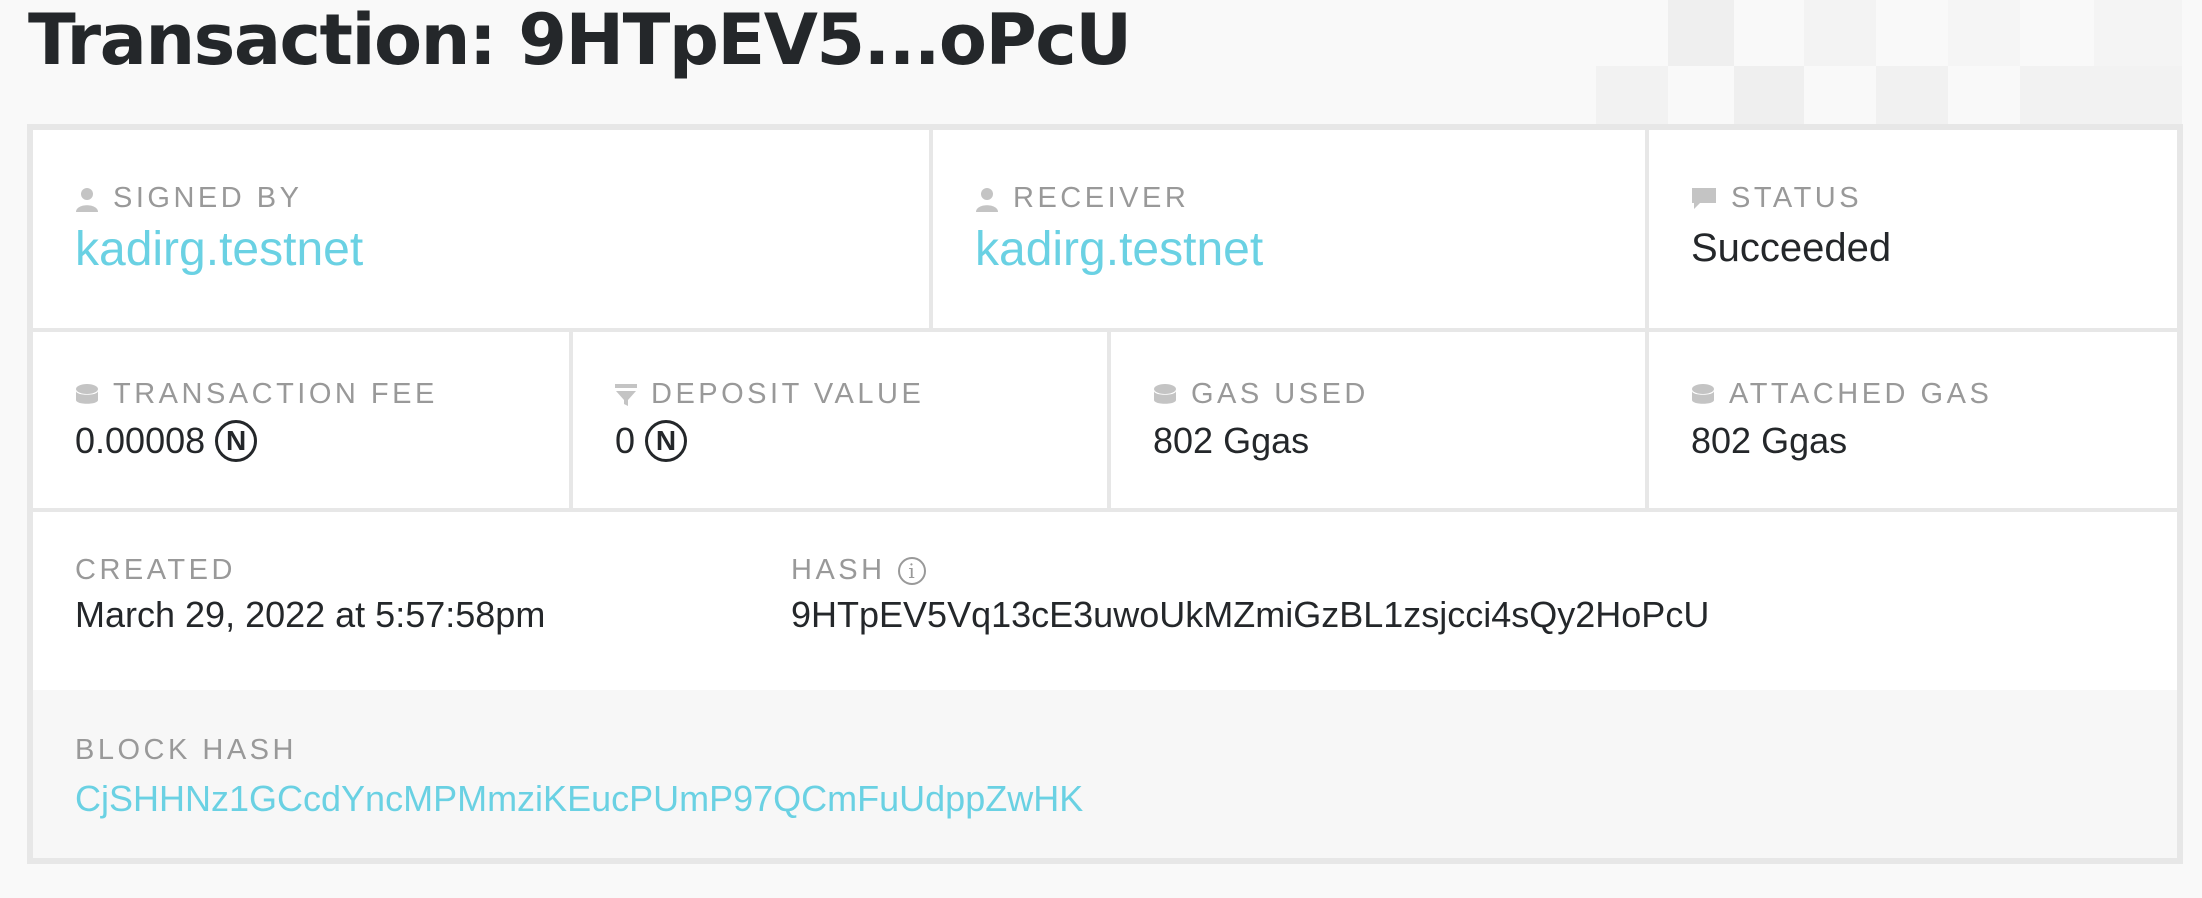 The height and width of the screenshot is (898, 2202). What do you see at coordinates (1380, 420) in the screenshot?
I see `gas-used-cell: GAS USED 802 Ggas` at bounding box center [1380, 420].